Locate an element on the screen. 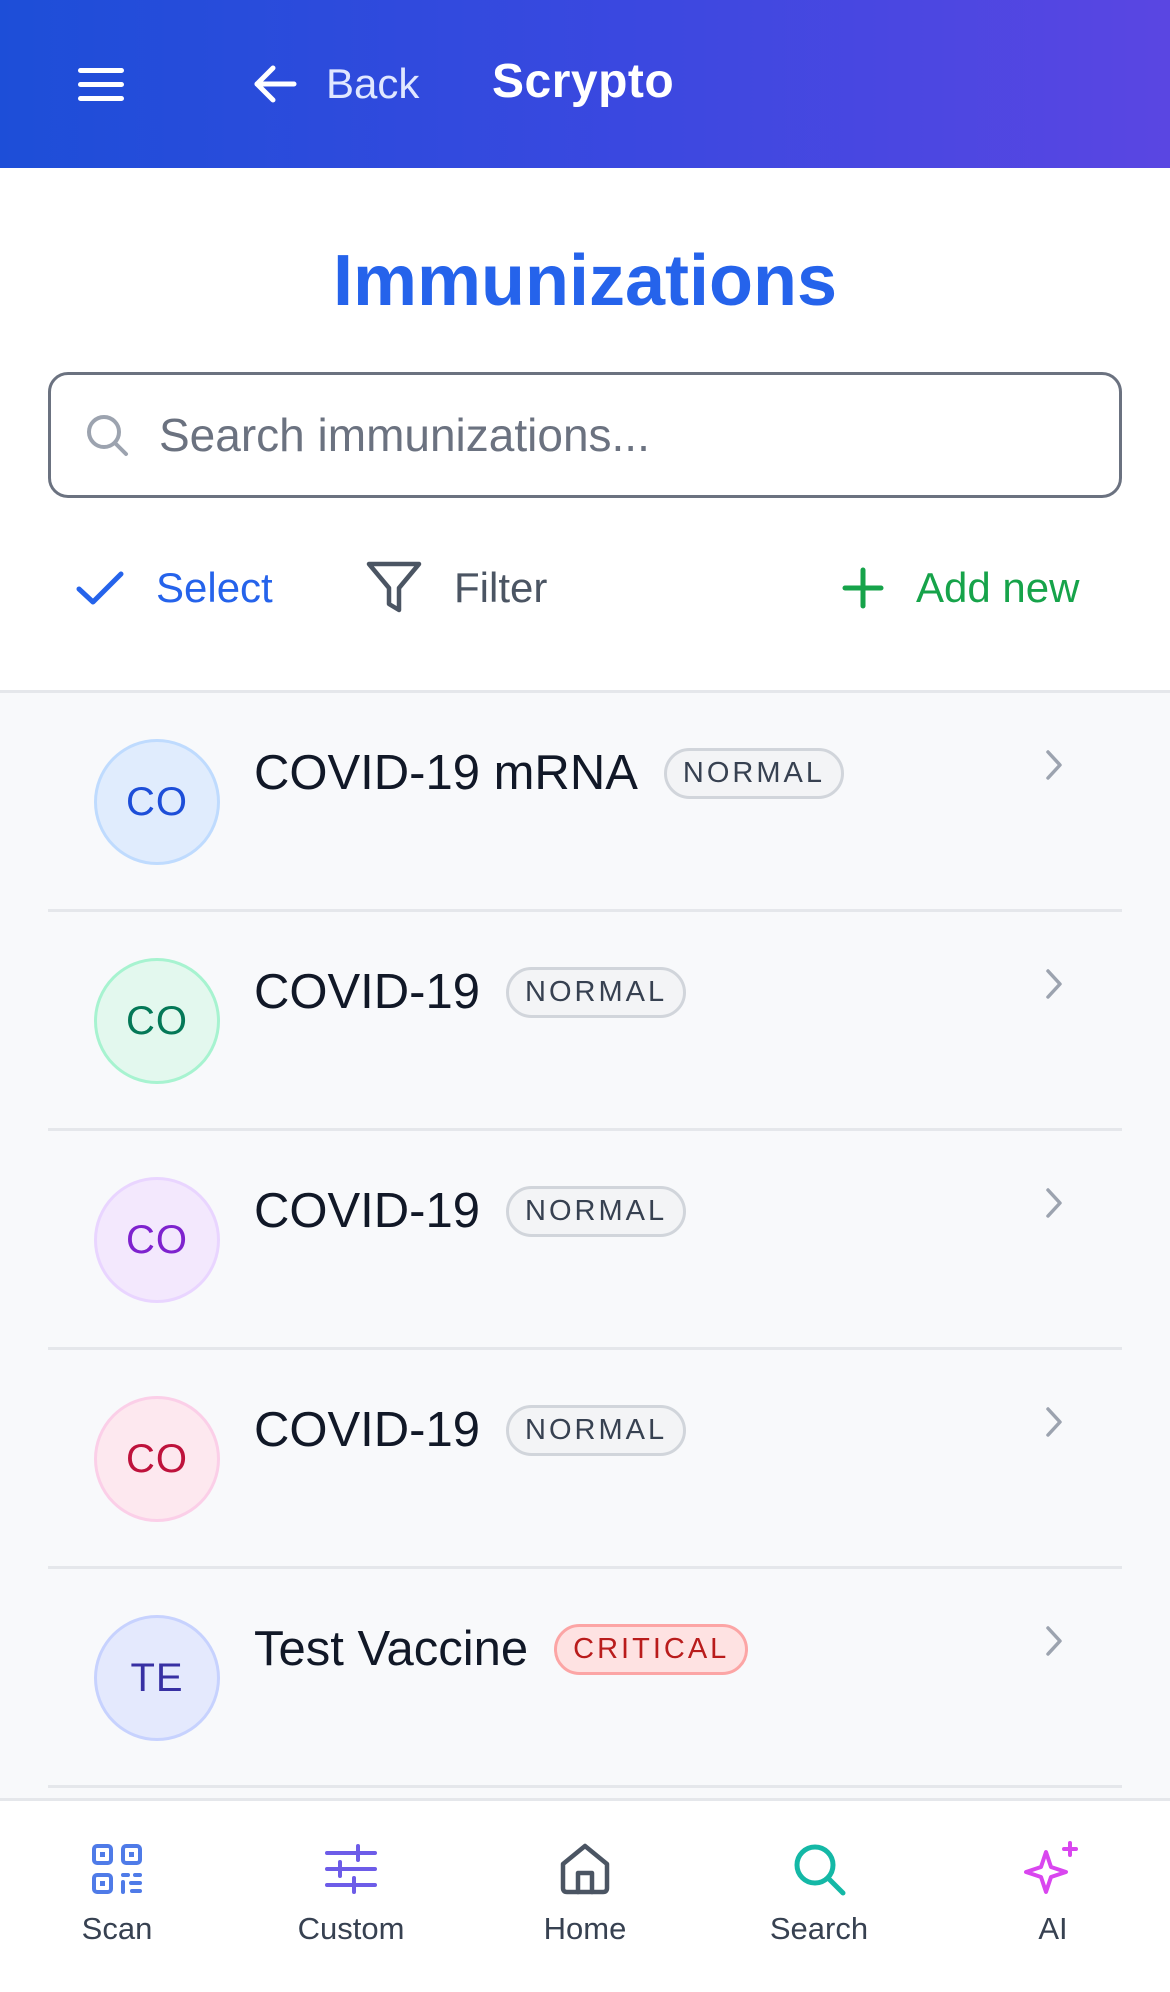 The image size is (1170, 1992). back-button: Back is located at coordinates (335, 84).